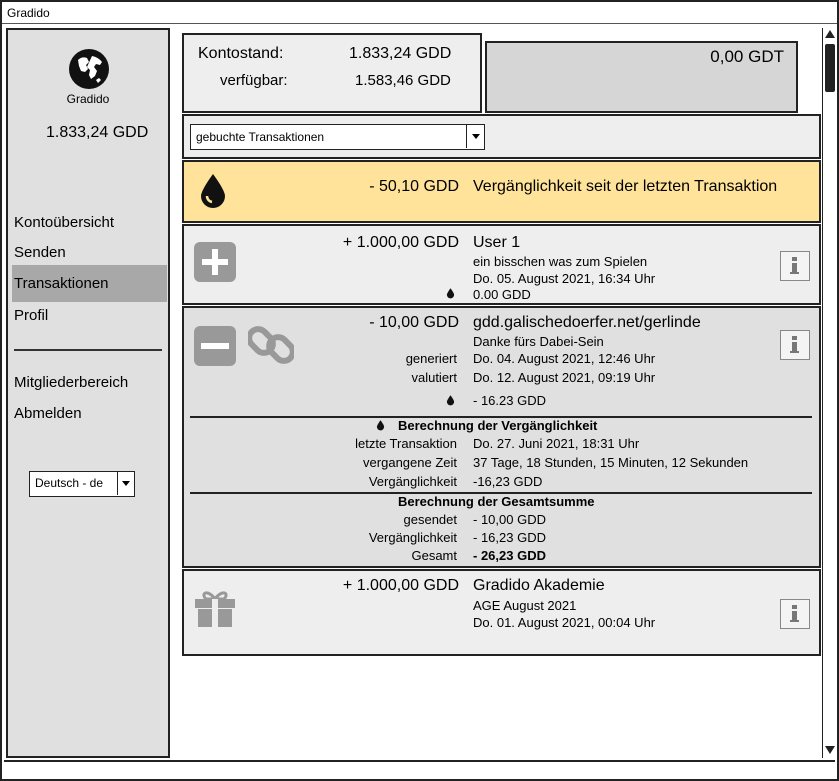  I want to click on scrollbar, so click(829, 393).